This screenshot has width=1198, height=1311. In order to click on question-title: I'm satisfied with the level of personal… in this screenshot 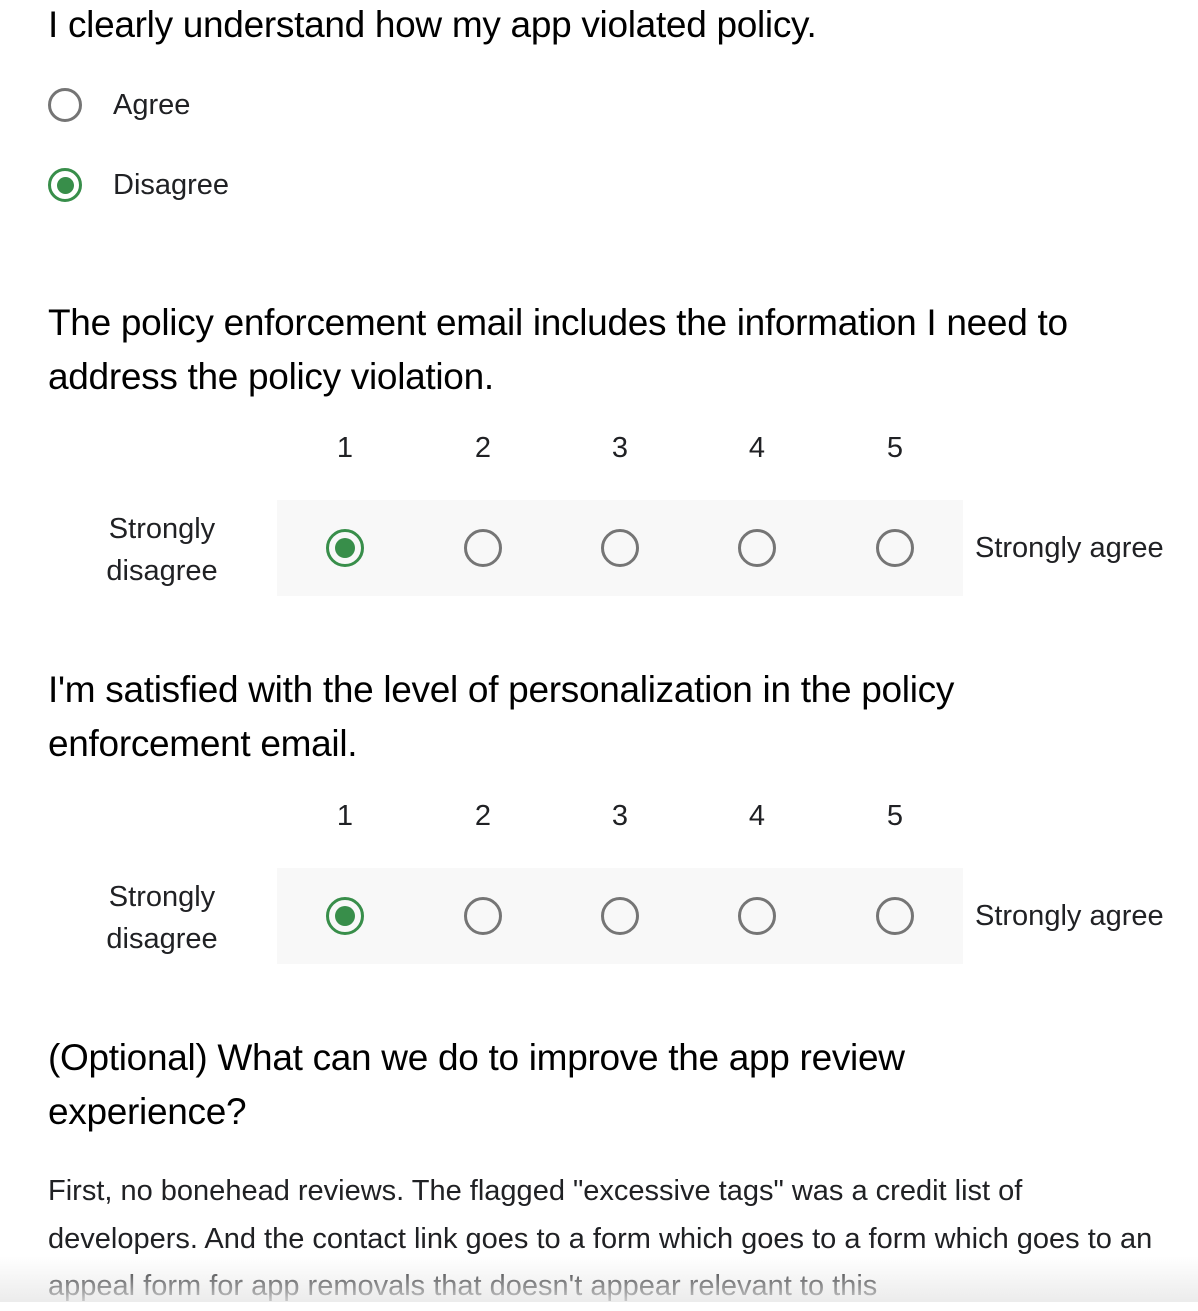, I will do `click(501, 716)`.